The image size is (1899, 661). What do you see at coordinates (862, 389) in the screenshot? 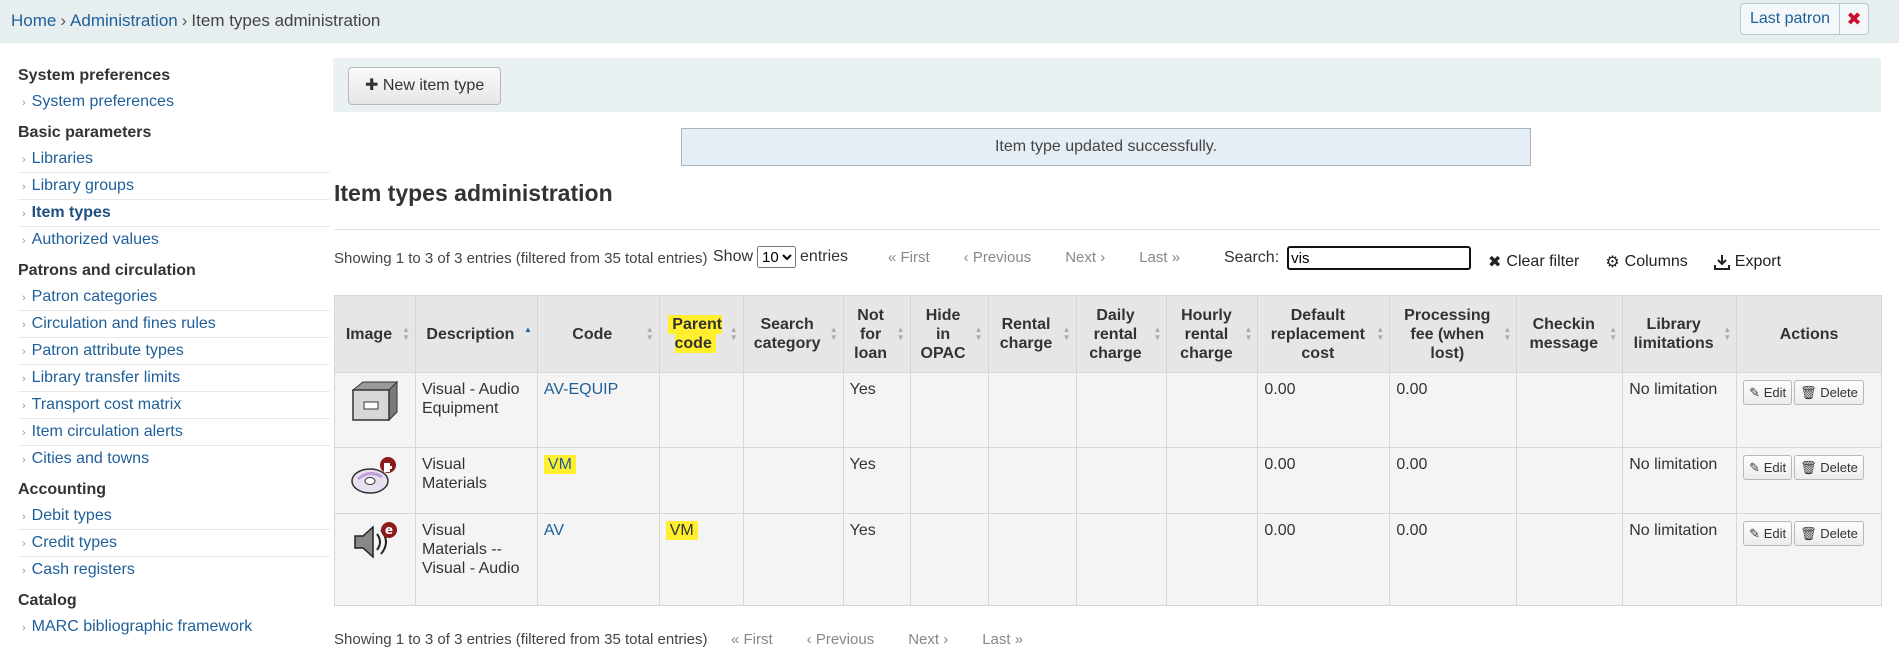
I see `not-for-loan-cell-value: Yes` at bounding box center [862, 389].